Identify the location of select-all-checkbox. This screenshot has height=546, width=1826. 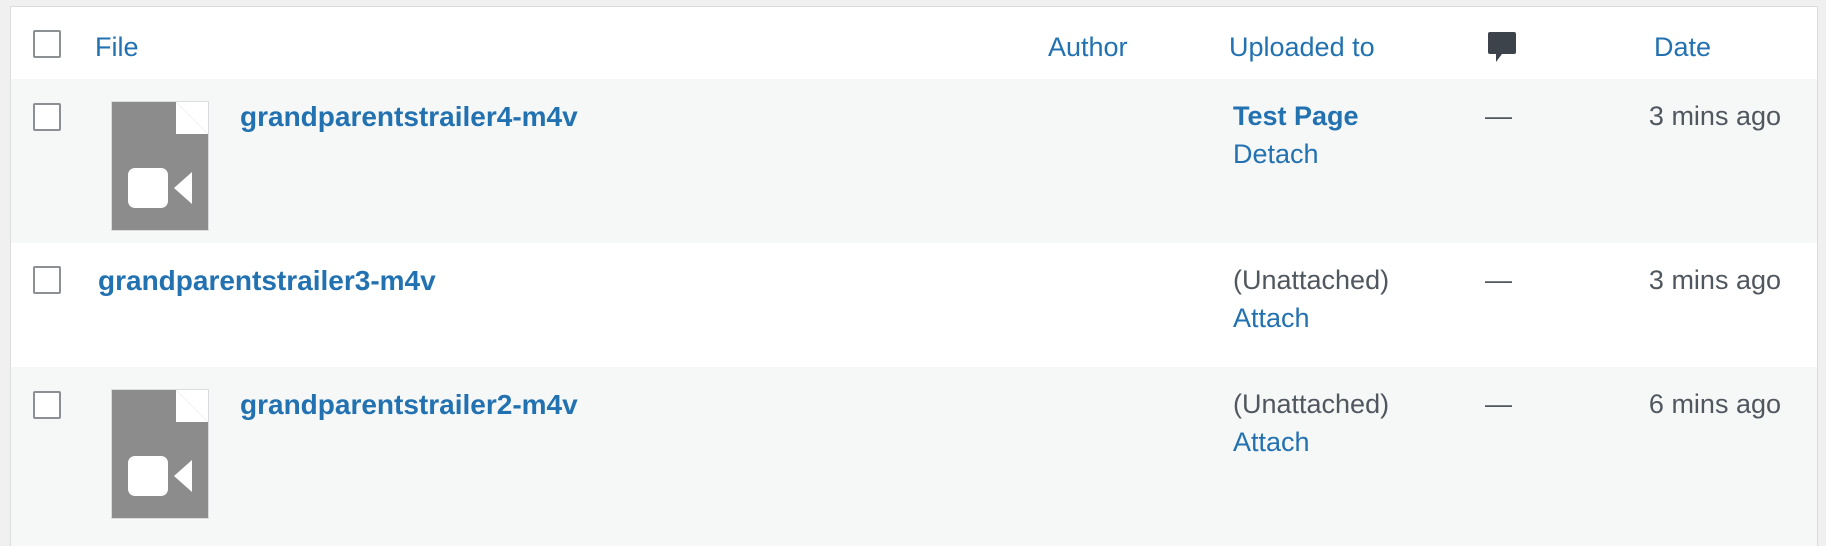
(47, 44).